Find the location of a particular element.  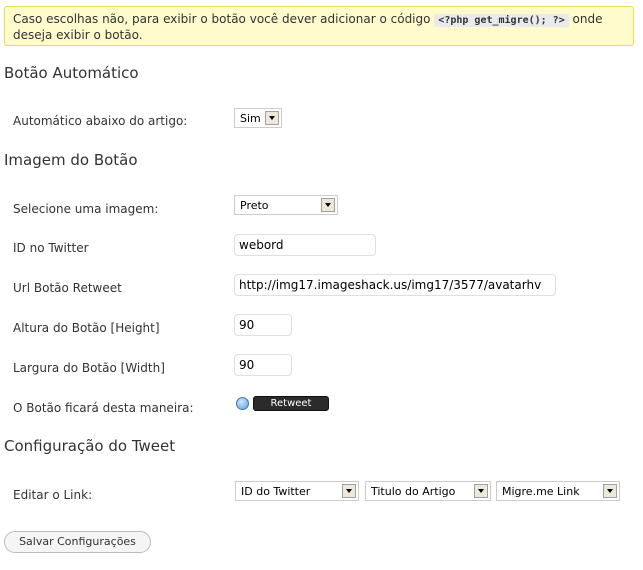

section-title-tweet: Configuração do Tweet is located at coordinates (90, 446).